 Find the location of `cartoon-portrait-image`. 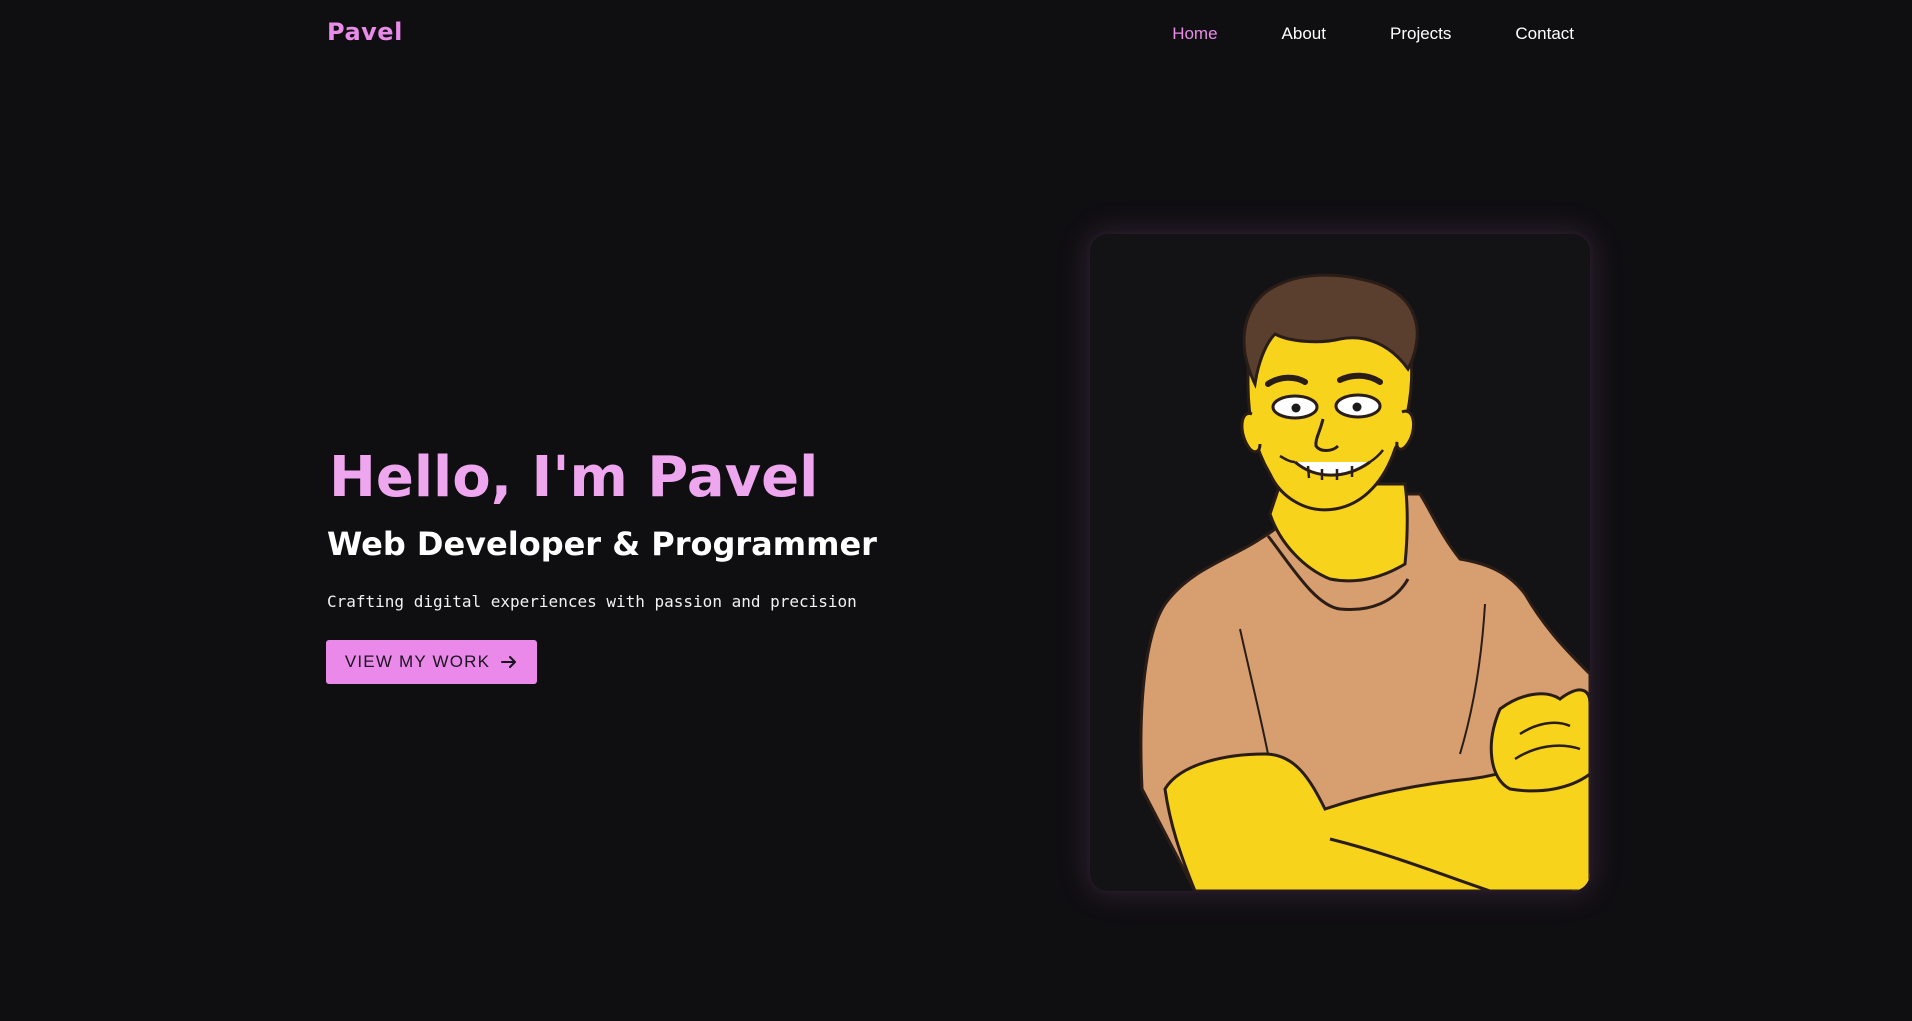

cartoon-portrait-image is located at coordinates (1364, 582).